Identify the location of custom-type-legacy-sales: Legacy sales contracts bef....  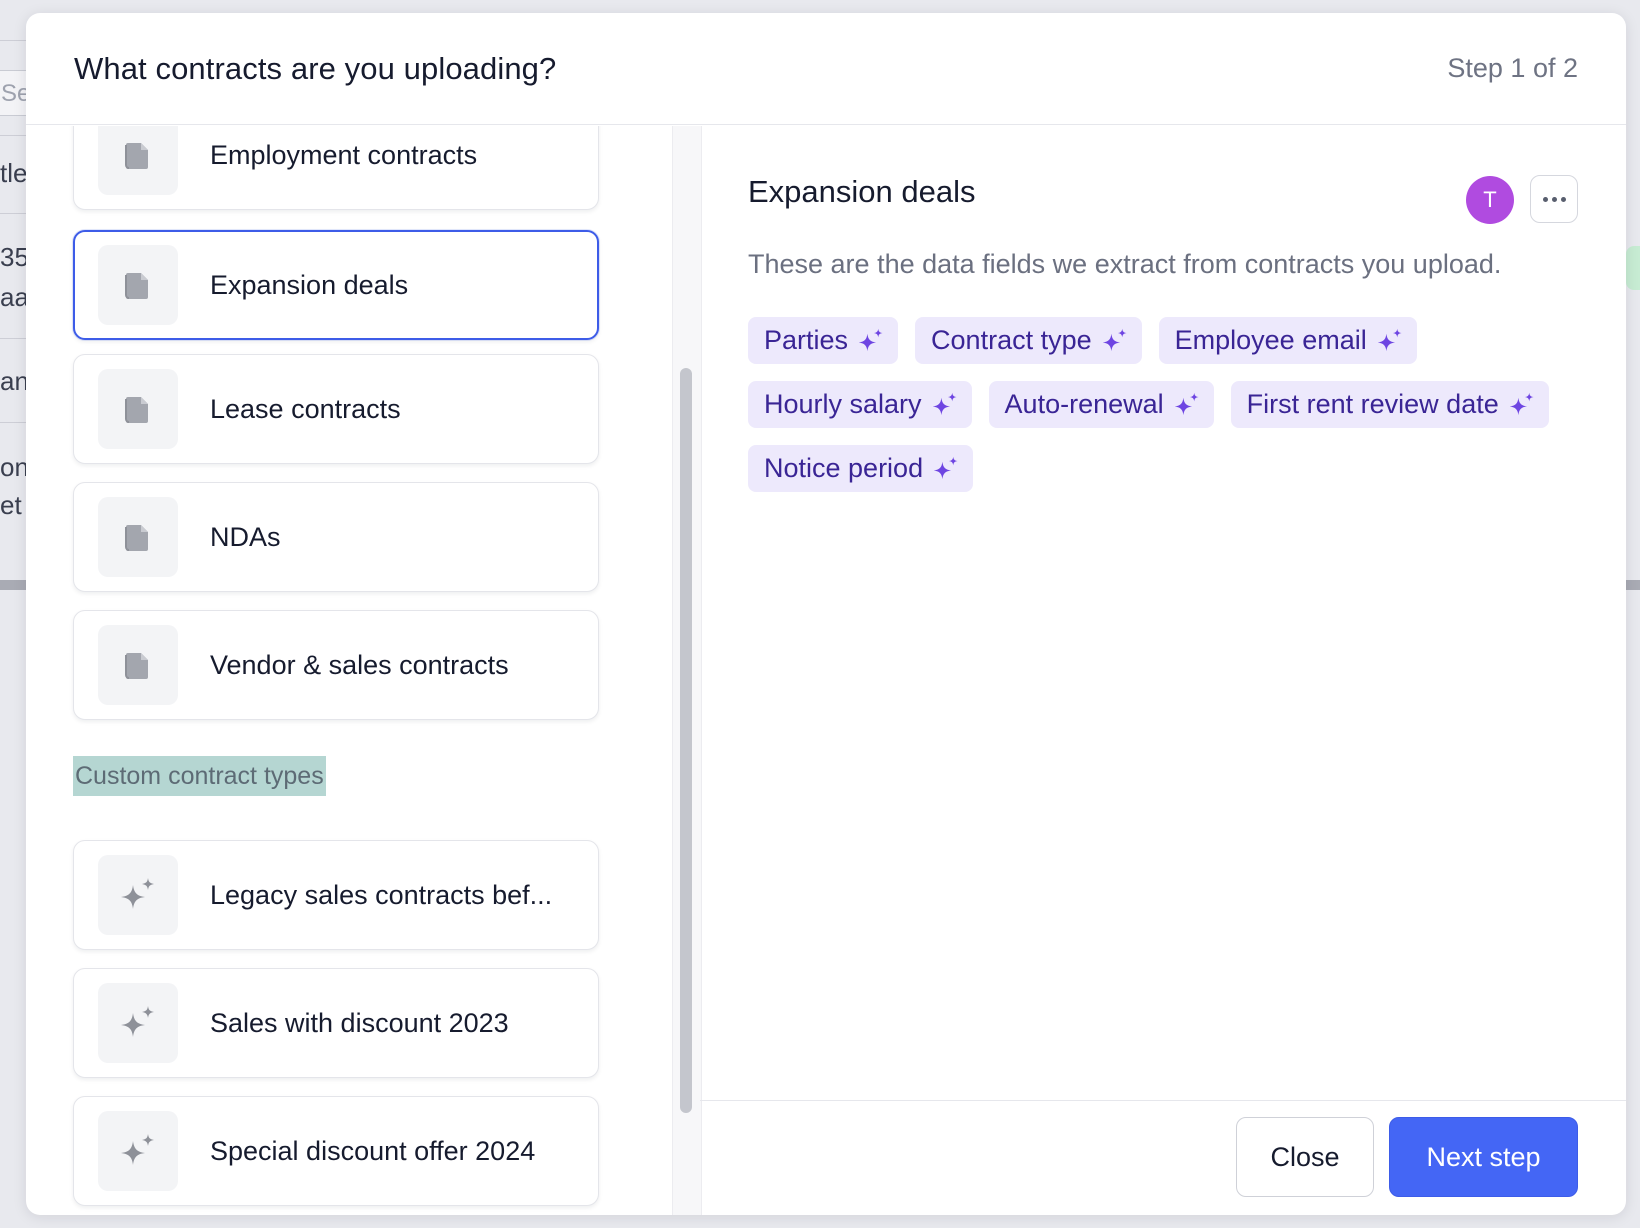
(336, 895).